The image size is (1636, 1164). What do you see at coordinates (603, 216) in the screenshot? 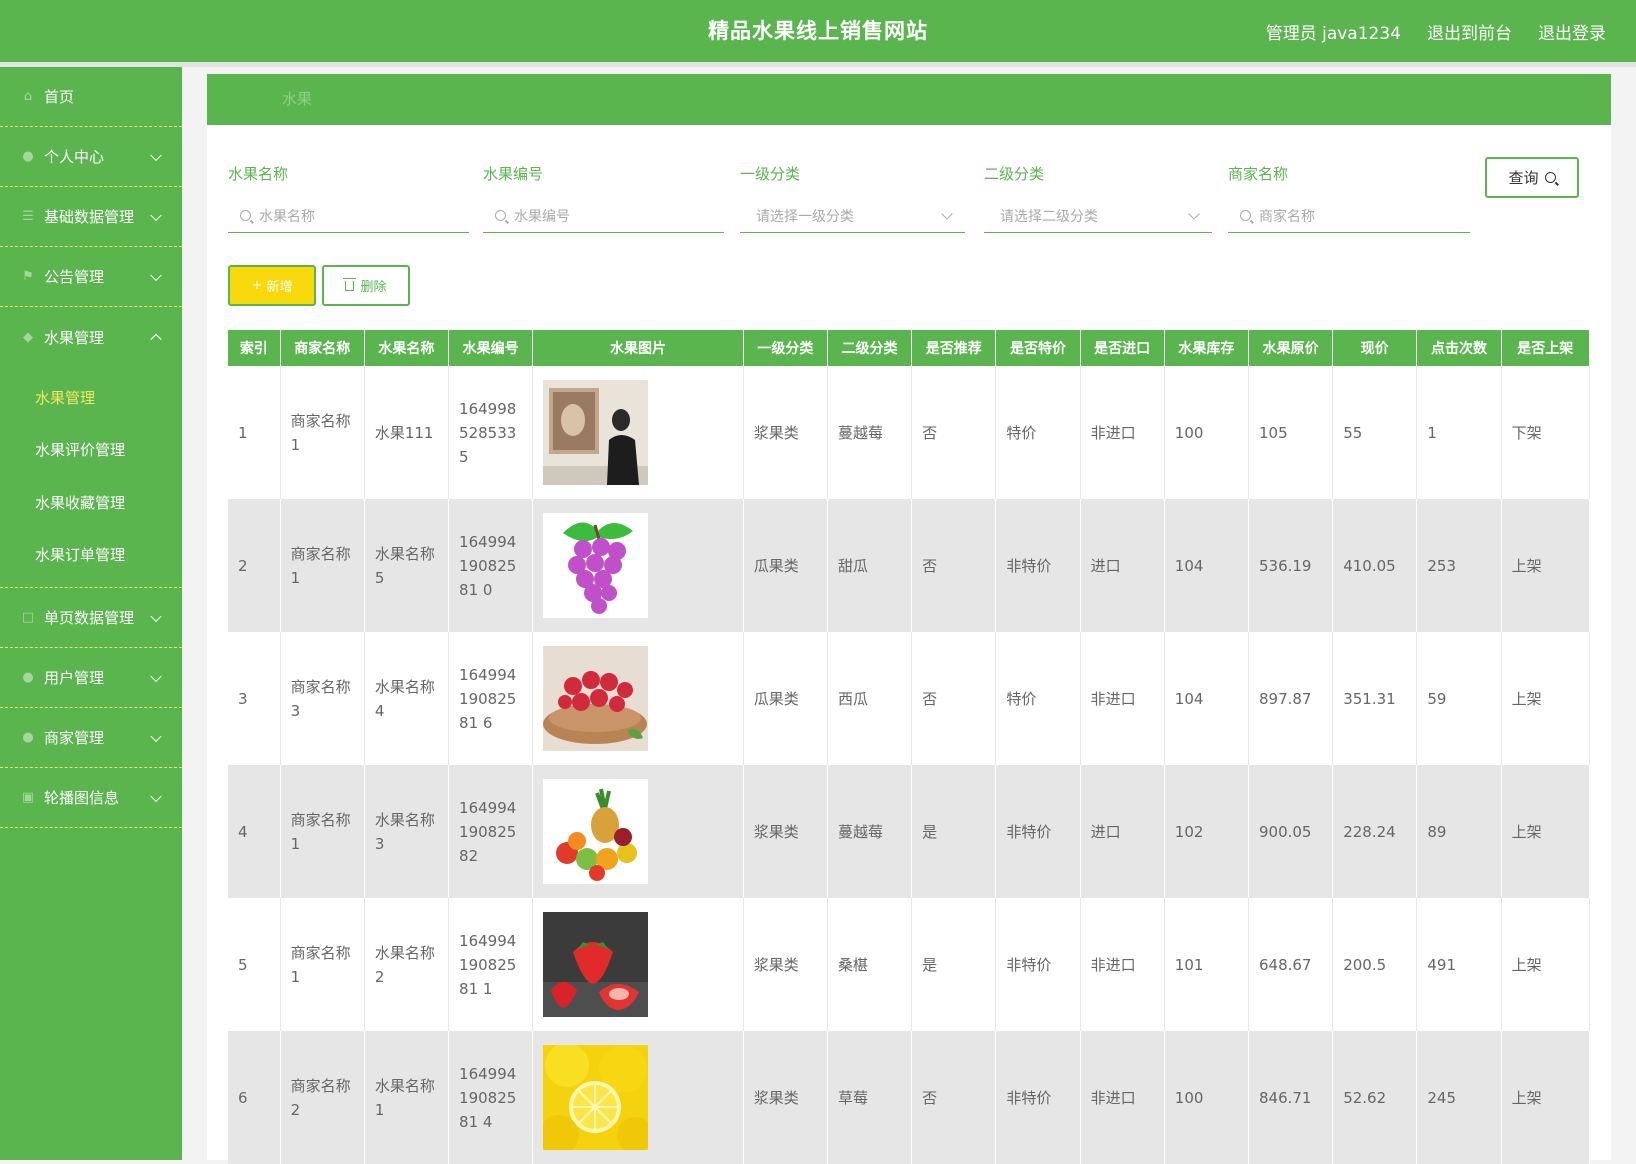
I see `fruit-code-input: 水果编号` at bounding box center [603, 216].